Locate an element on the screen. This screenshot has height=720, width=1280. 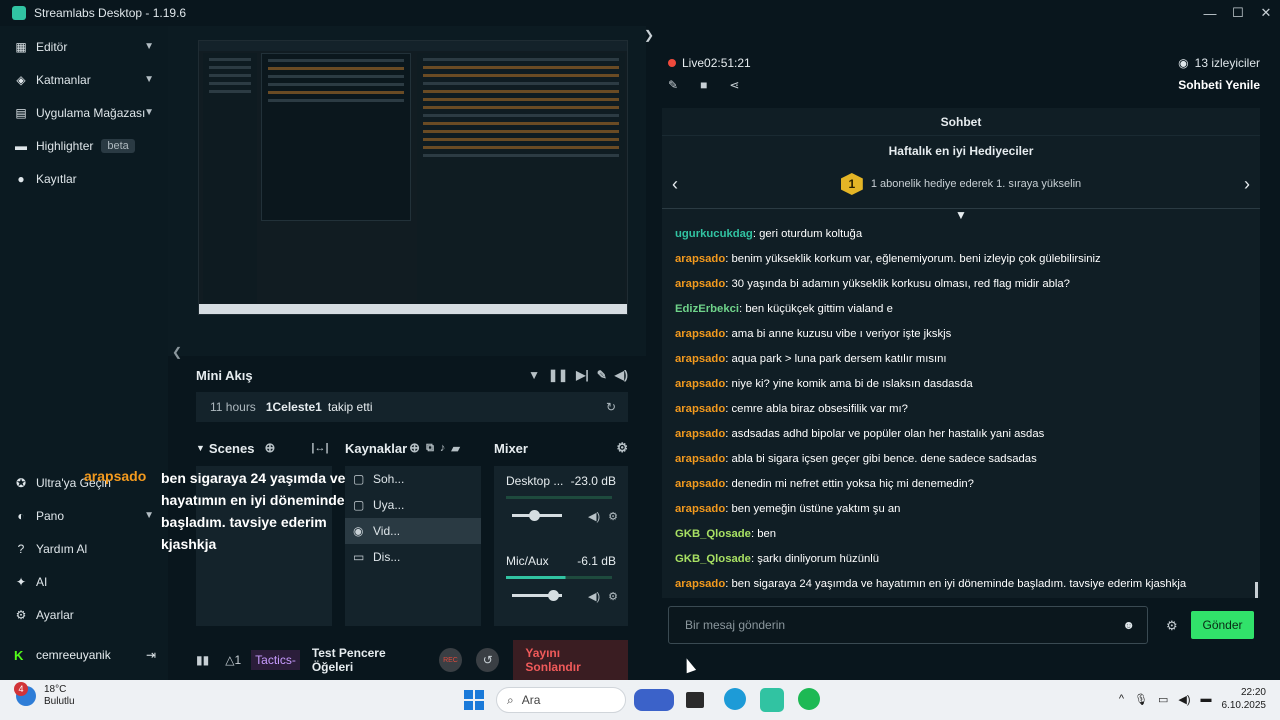
sidebar-item-label: Highlighter is located at coordinates (65, 145).